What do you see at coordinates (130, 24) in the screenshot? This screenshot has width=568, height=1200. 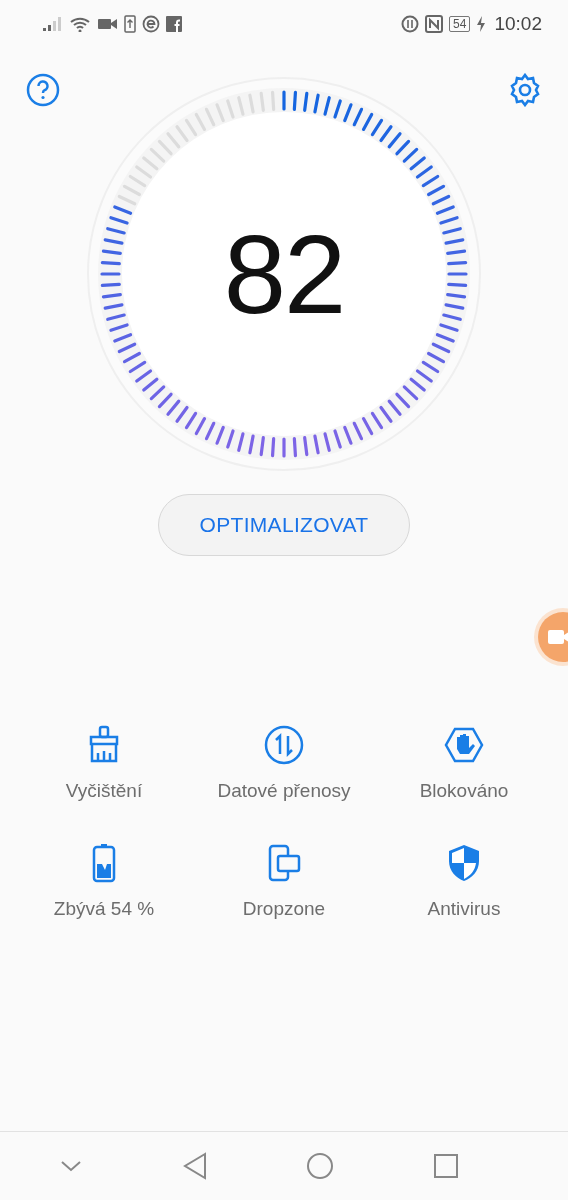 I see `phone-upload-icon` at bounding box center [130, 24].